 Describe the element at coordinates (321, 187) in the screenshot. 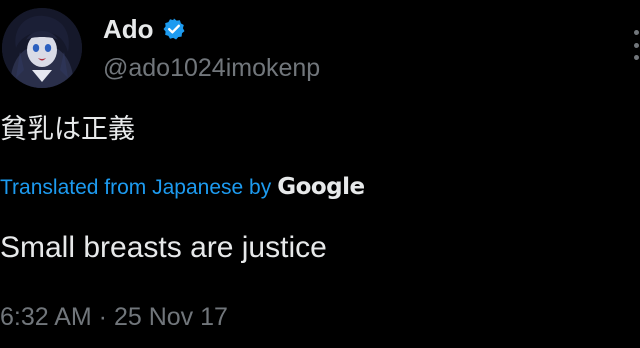

I see `google-logo: Google` at that location.